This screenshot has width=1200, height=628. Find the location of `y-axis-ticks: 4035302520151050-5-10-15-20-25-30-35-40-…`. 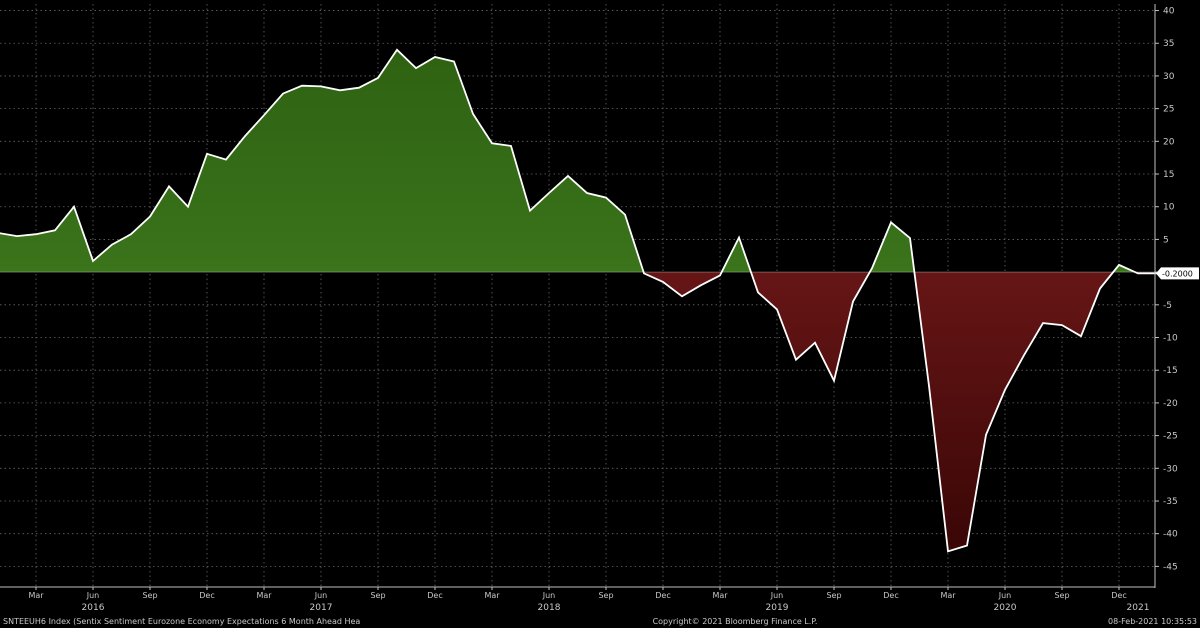

y-axis-ticks: 4035302520151050-5-10-15-20-25-30-35-40-… is located at coordinates (1166, 289).